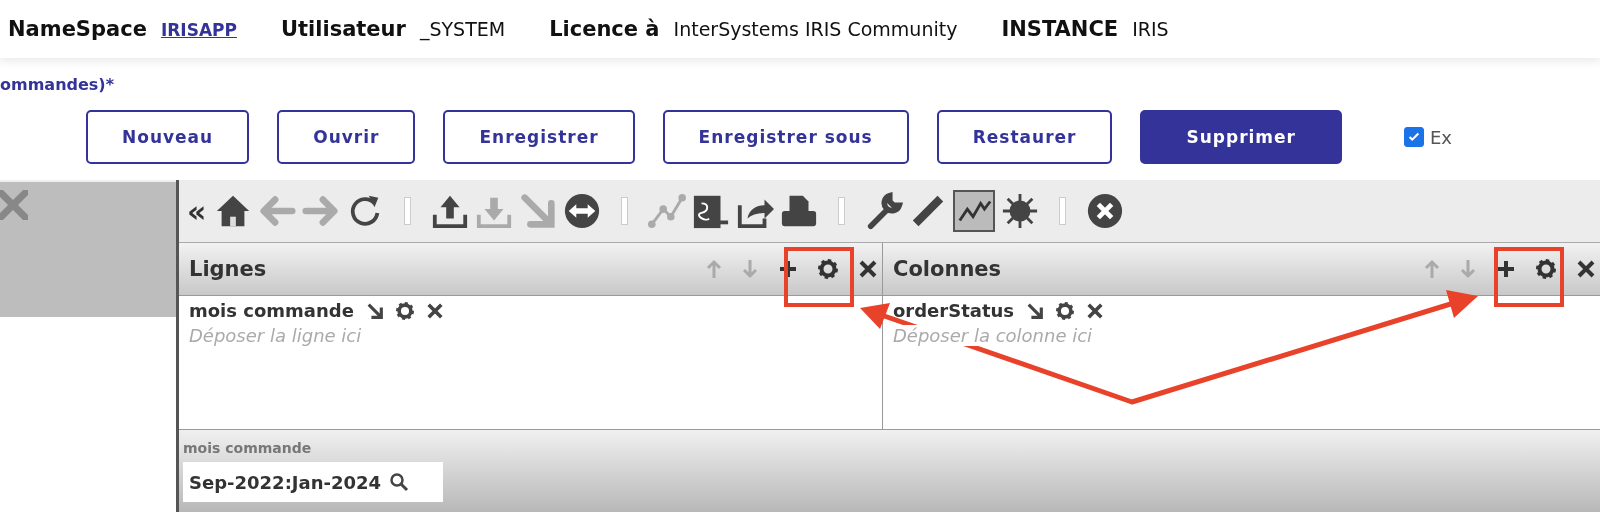  What do you see at coordinates (313, 482) in the screenshot?
I see `filter-field: Sep-2022:Jan-2024` at bounding box center [313, 482].